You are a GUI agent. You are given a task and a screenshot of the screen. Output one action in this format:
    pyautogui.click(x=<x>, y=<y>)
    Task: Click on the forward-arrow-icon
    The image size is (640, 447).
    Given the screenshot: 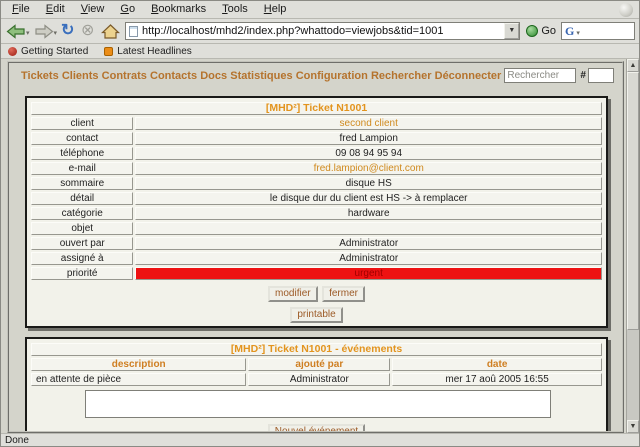 What is the action you would take?
    pyautogui.click(x=43, y=31)
    